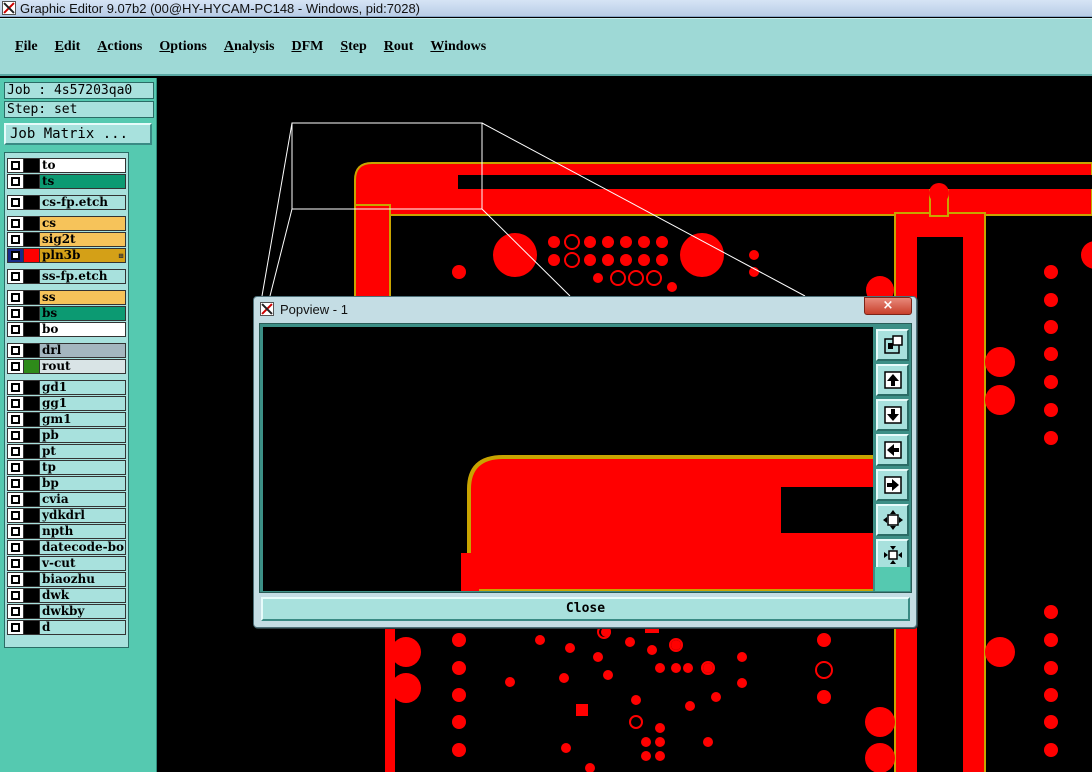 The width and height of the screenshot is (1092, 772). I want to click on popview-titlebar: Popview - 1, so click(585, 309).